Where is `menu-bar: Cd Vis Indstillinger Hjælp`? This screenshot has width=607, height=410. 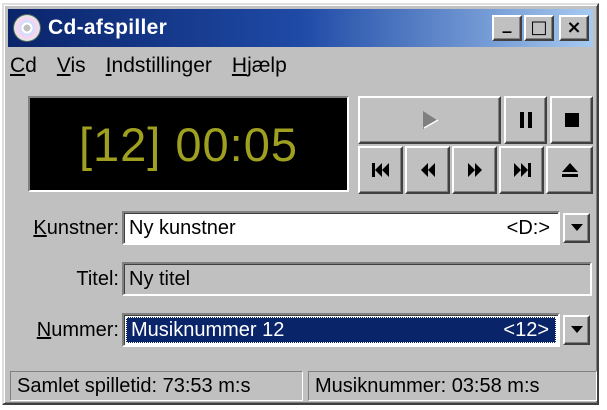
menu-bar: Cd Vis Indstillinger Hjælp is located at coordinates (158, 68).